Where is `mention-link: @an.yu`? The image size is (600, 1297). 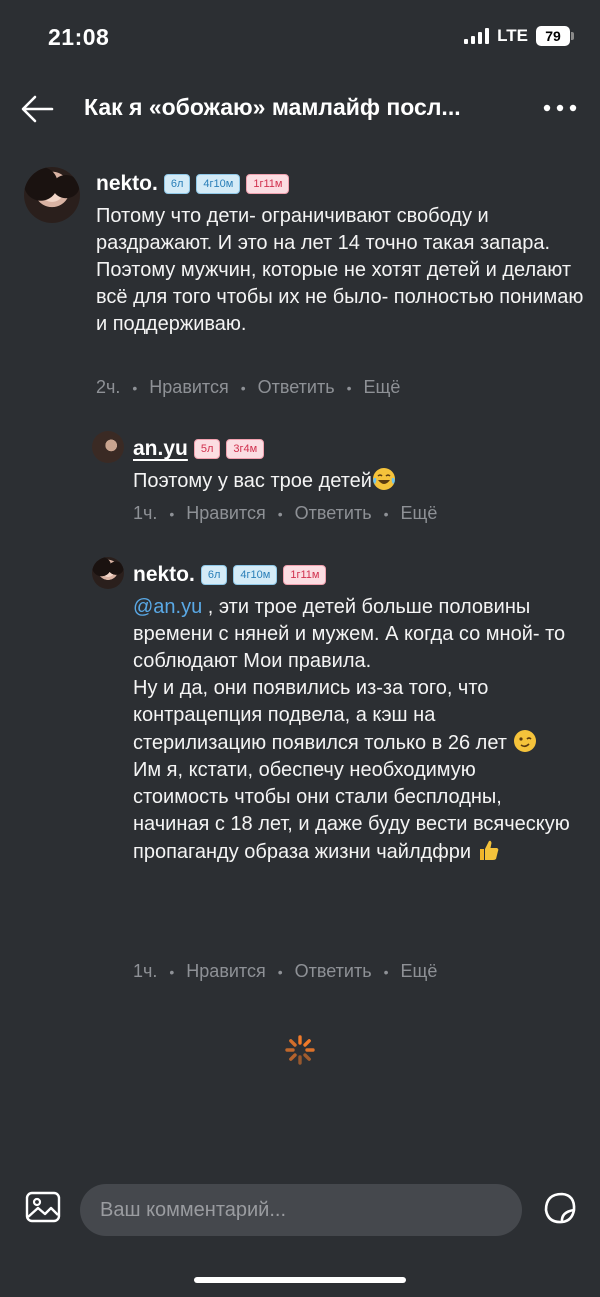 mention-link: @an.yu is located at coordinates (167, 607).